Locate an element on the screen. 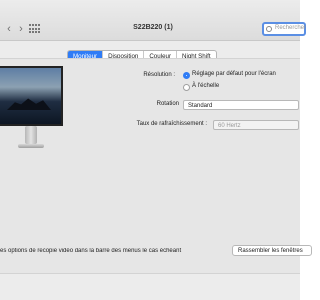 This screenshot has height=300, width=320. monitor-screen is located at coordinates (31, 96).